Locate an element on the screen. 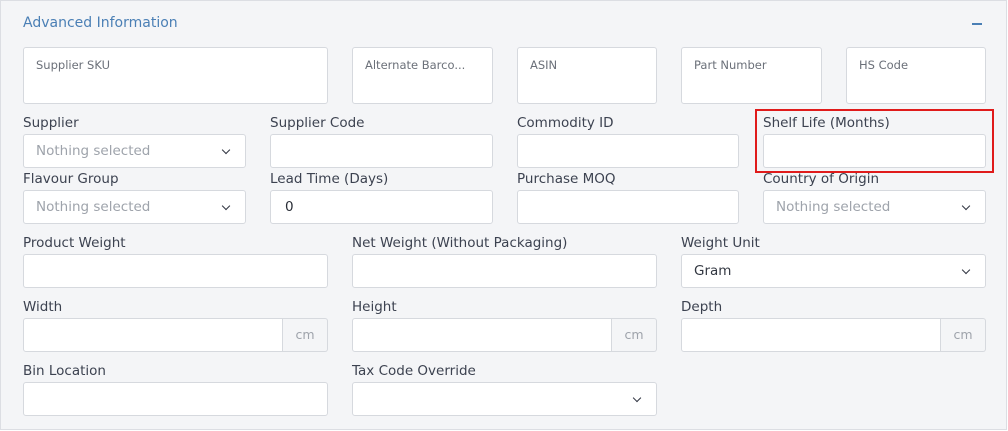 This screenshot has height=431, width=1008. lead-time-value: 0 is located at coordinates (289, 207).